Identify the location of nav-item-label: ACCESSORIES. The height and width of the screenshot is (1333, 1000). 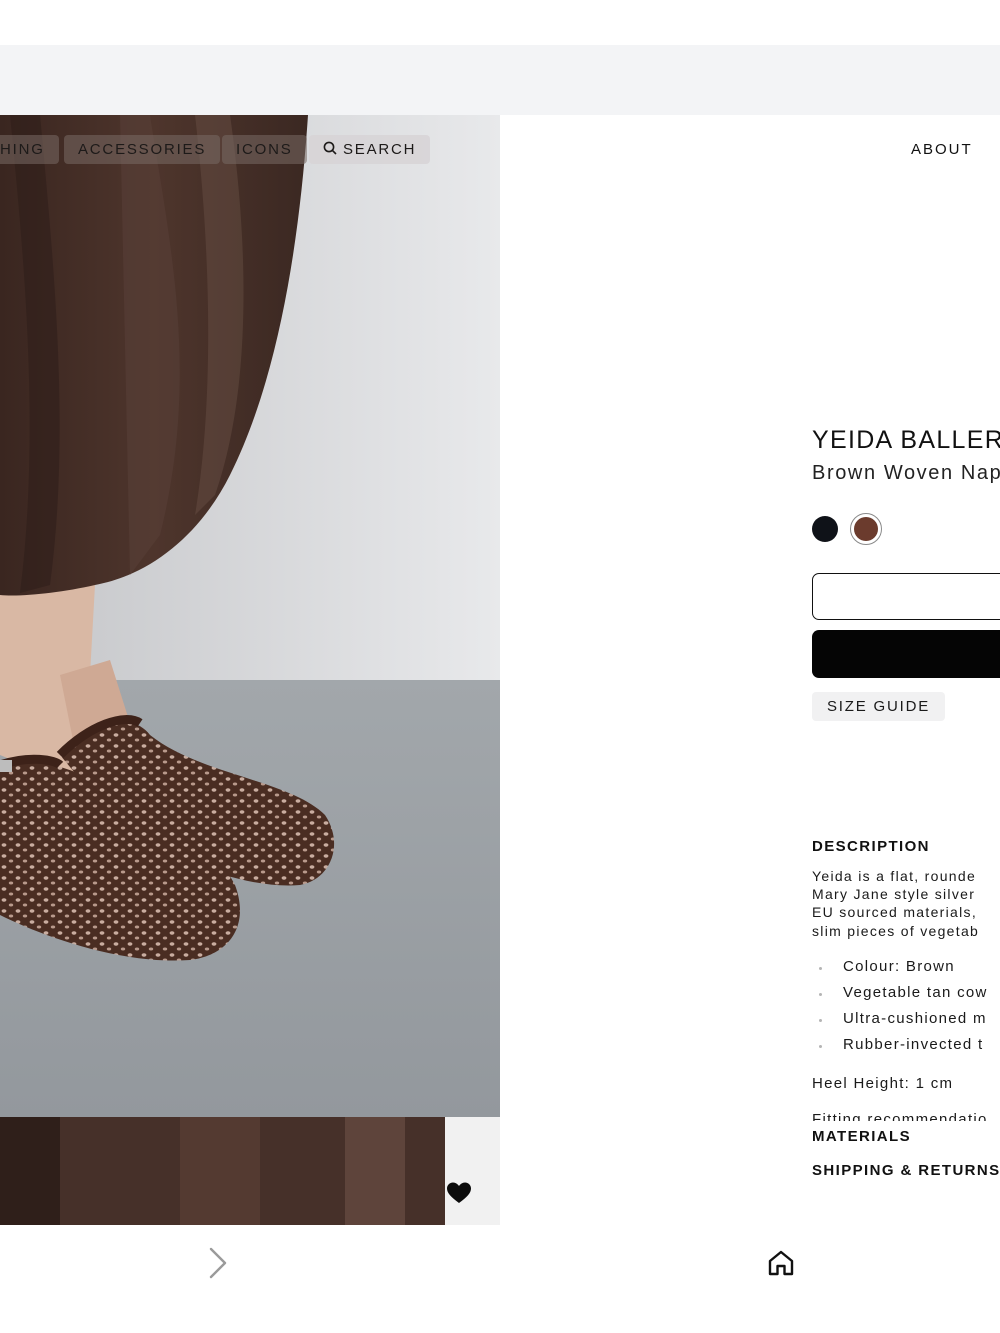
(142, 149).